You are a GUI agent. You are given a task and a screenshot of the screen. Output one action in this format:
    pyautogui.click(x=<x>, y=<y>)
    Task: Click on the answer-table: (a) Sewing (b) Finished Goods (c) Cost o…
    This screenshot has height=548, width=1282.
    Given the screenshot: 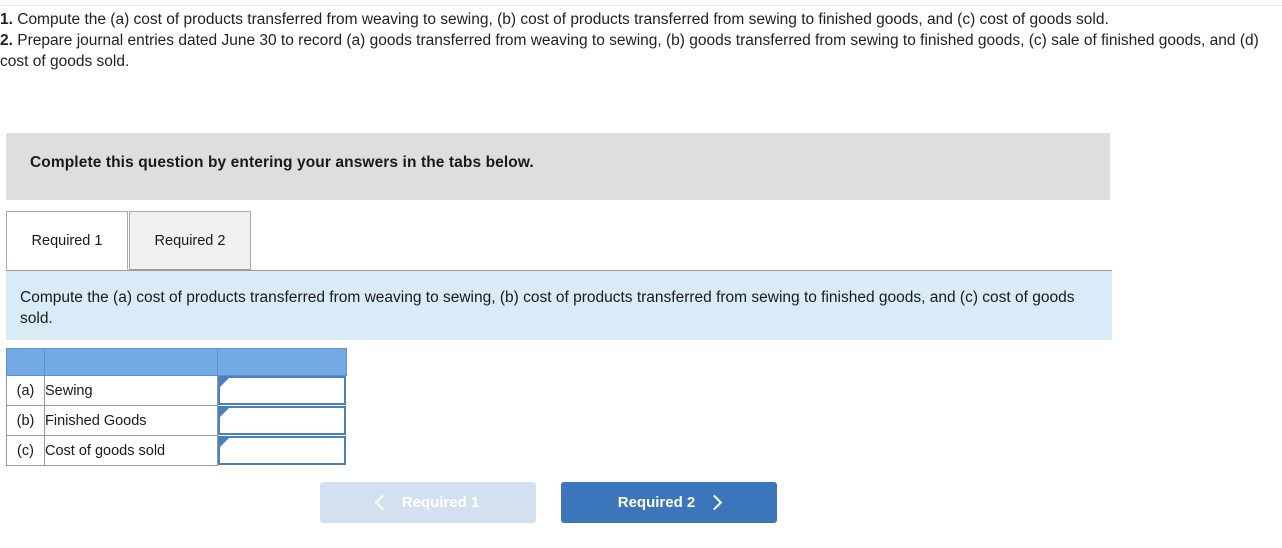 What is the action you would take?
    pyautogui.click(x=176, y=407)
    